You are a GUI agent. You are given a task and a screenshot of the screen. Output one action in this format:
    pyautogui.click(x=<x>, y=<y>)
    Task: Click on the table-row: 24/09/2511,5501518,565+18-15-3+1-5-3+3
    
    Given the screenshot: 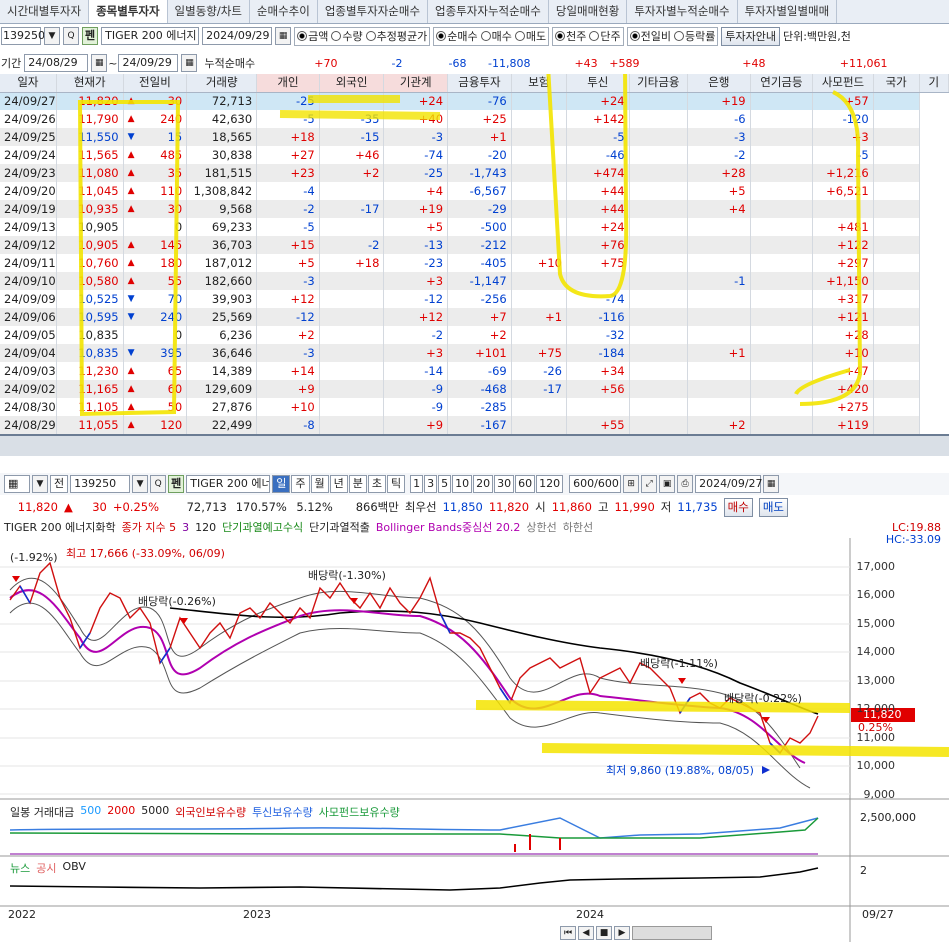 What is the action you would take?
    pyautogui.click(x=474, y=137)
    